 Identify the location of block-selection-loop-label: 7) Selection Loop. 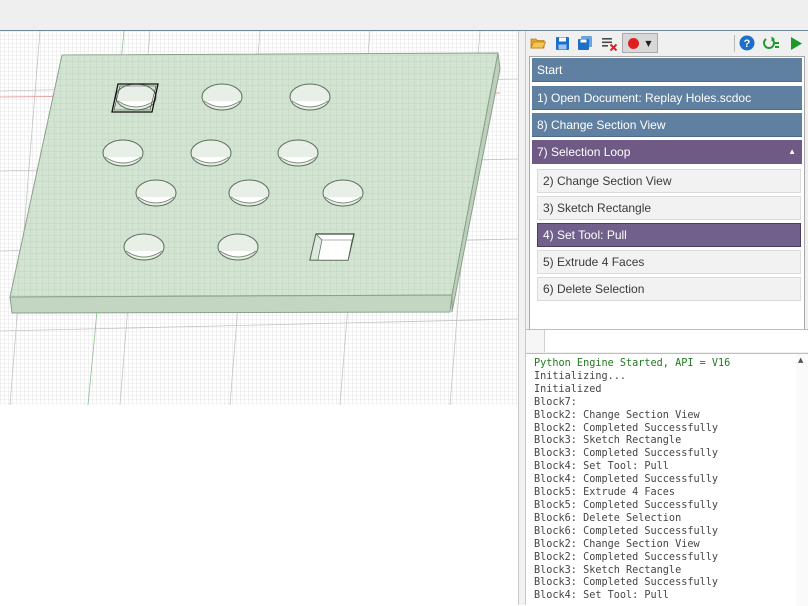
(584, 152).